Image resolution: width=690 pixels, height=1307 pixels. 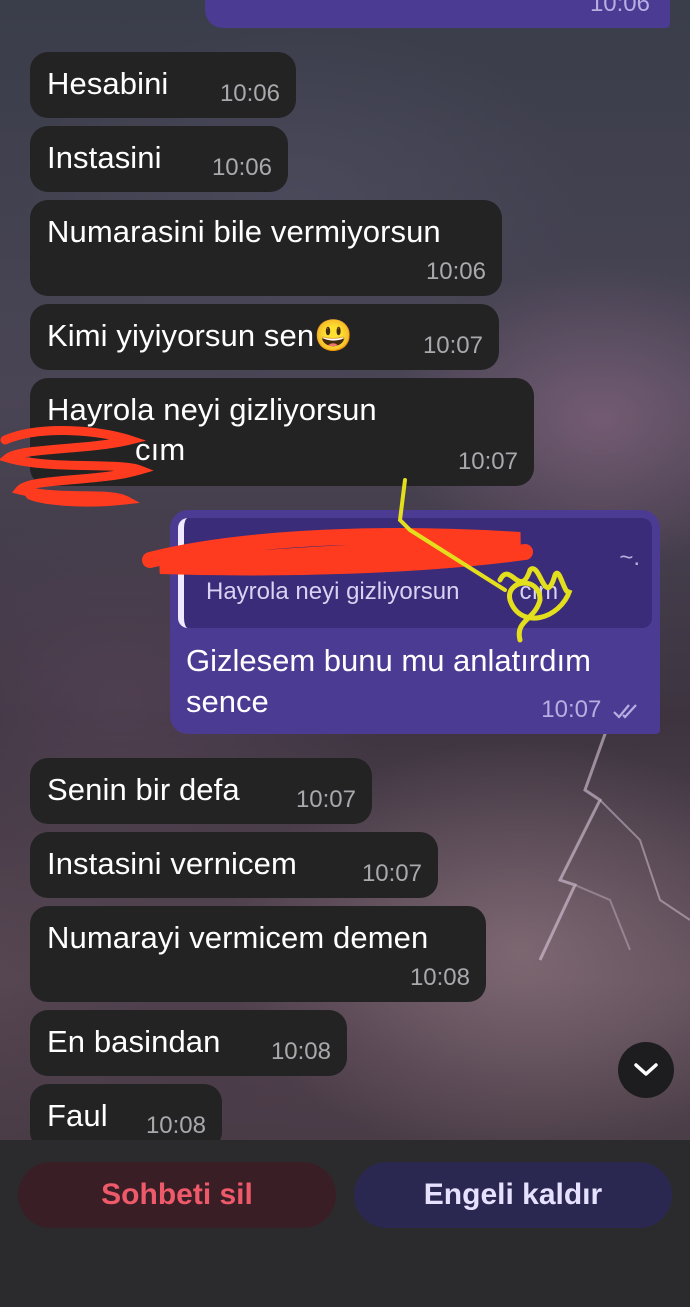 I want to click on chevron-down-icon, so click(x=646, y=1069).